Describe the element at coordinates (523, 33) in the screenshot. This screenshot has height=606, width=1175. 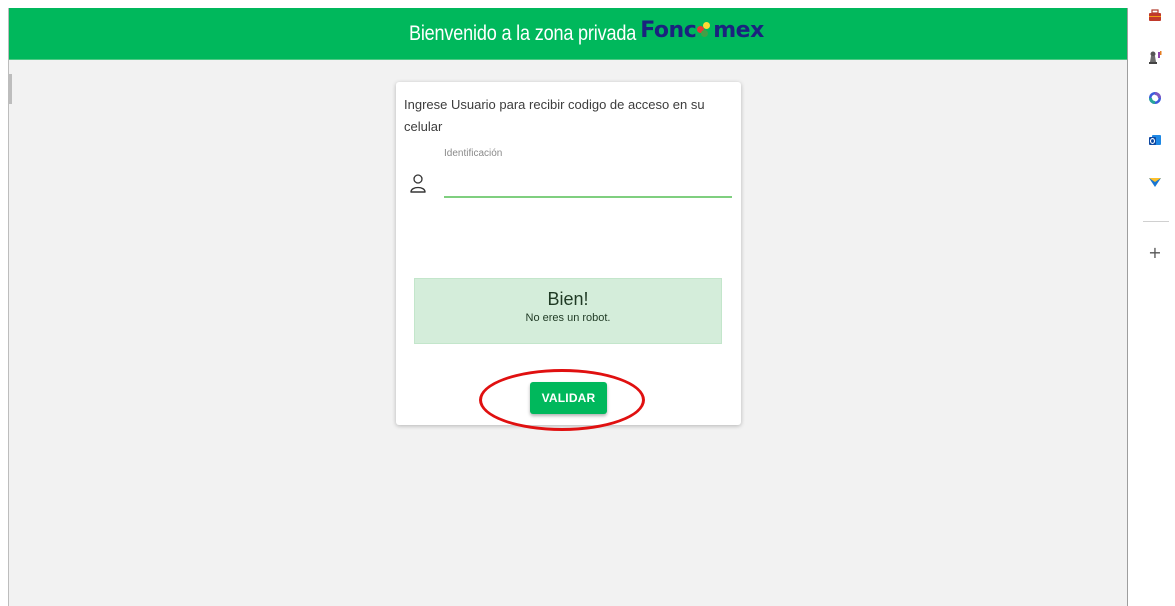
I see `header-title: Bienvenido a la zona privada` at that location.